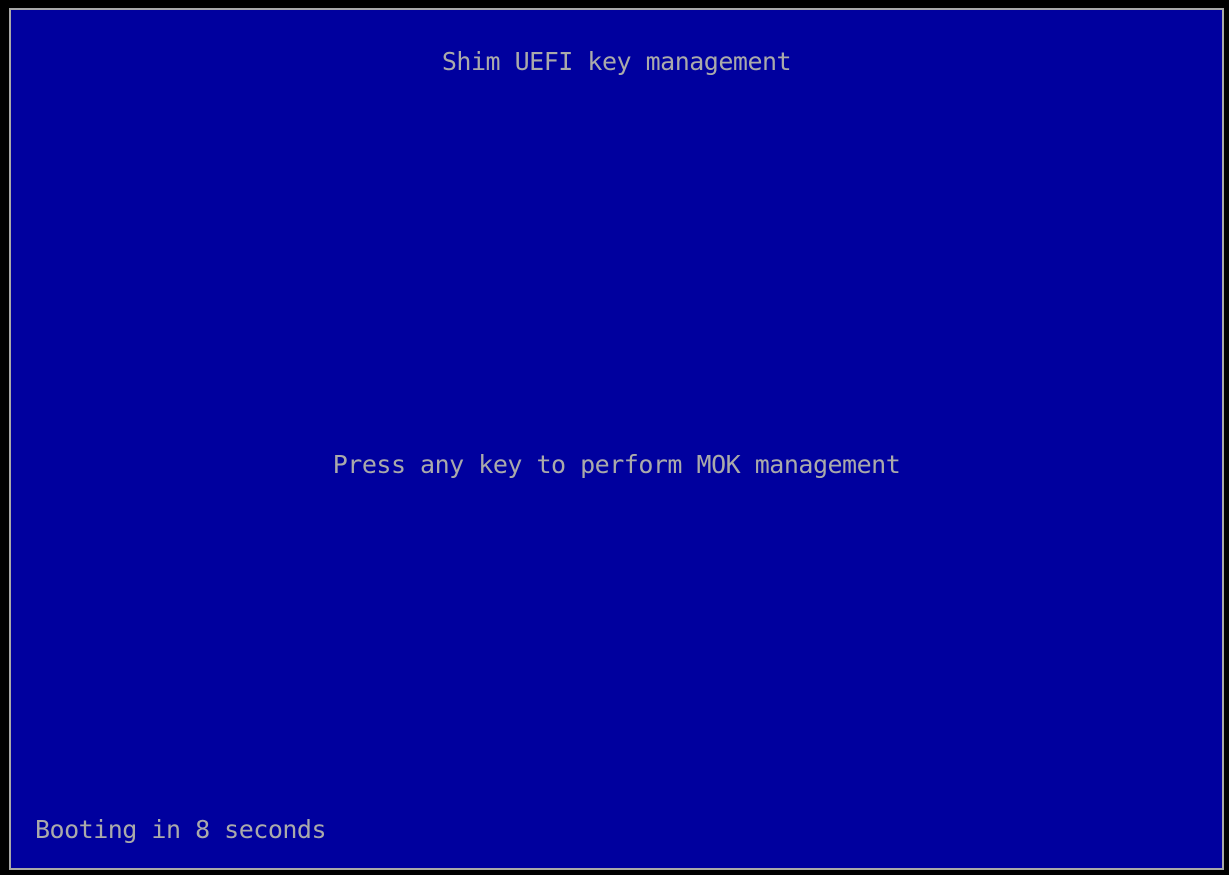  Describe the element at coordinates (181, 829) in the screenshot. I see `boot-countdown-status: Booting in 8 seconds` at that location.